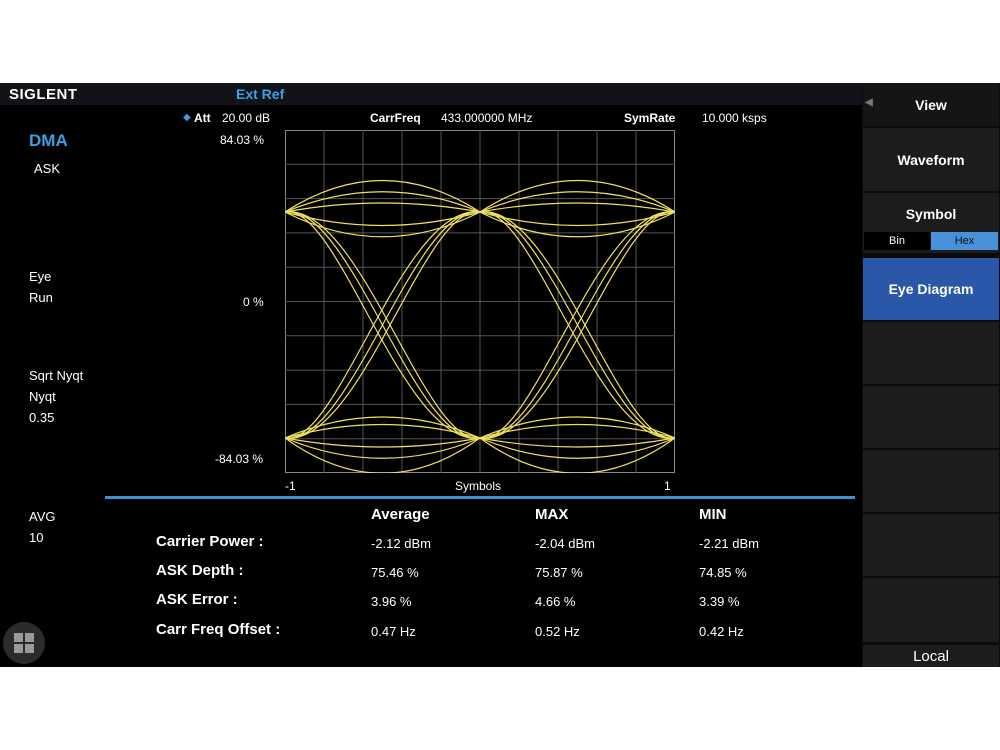 The width and height of the screenshot is (1000, 750). Describe the element at coordinates (734, 118) in the screenshot. I see `symrate-value: 10.000 ksps` at that location.